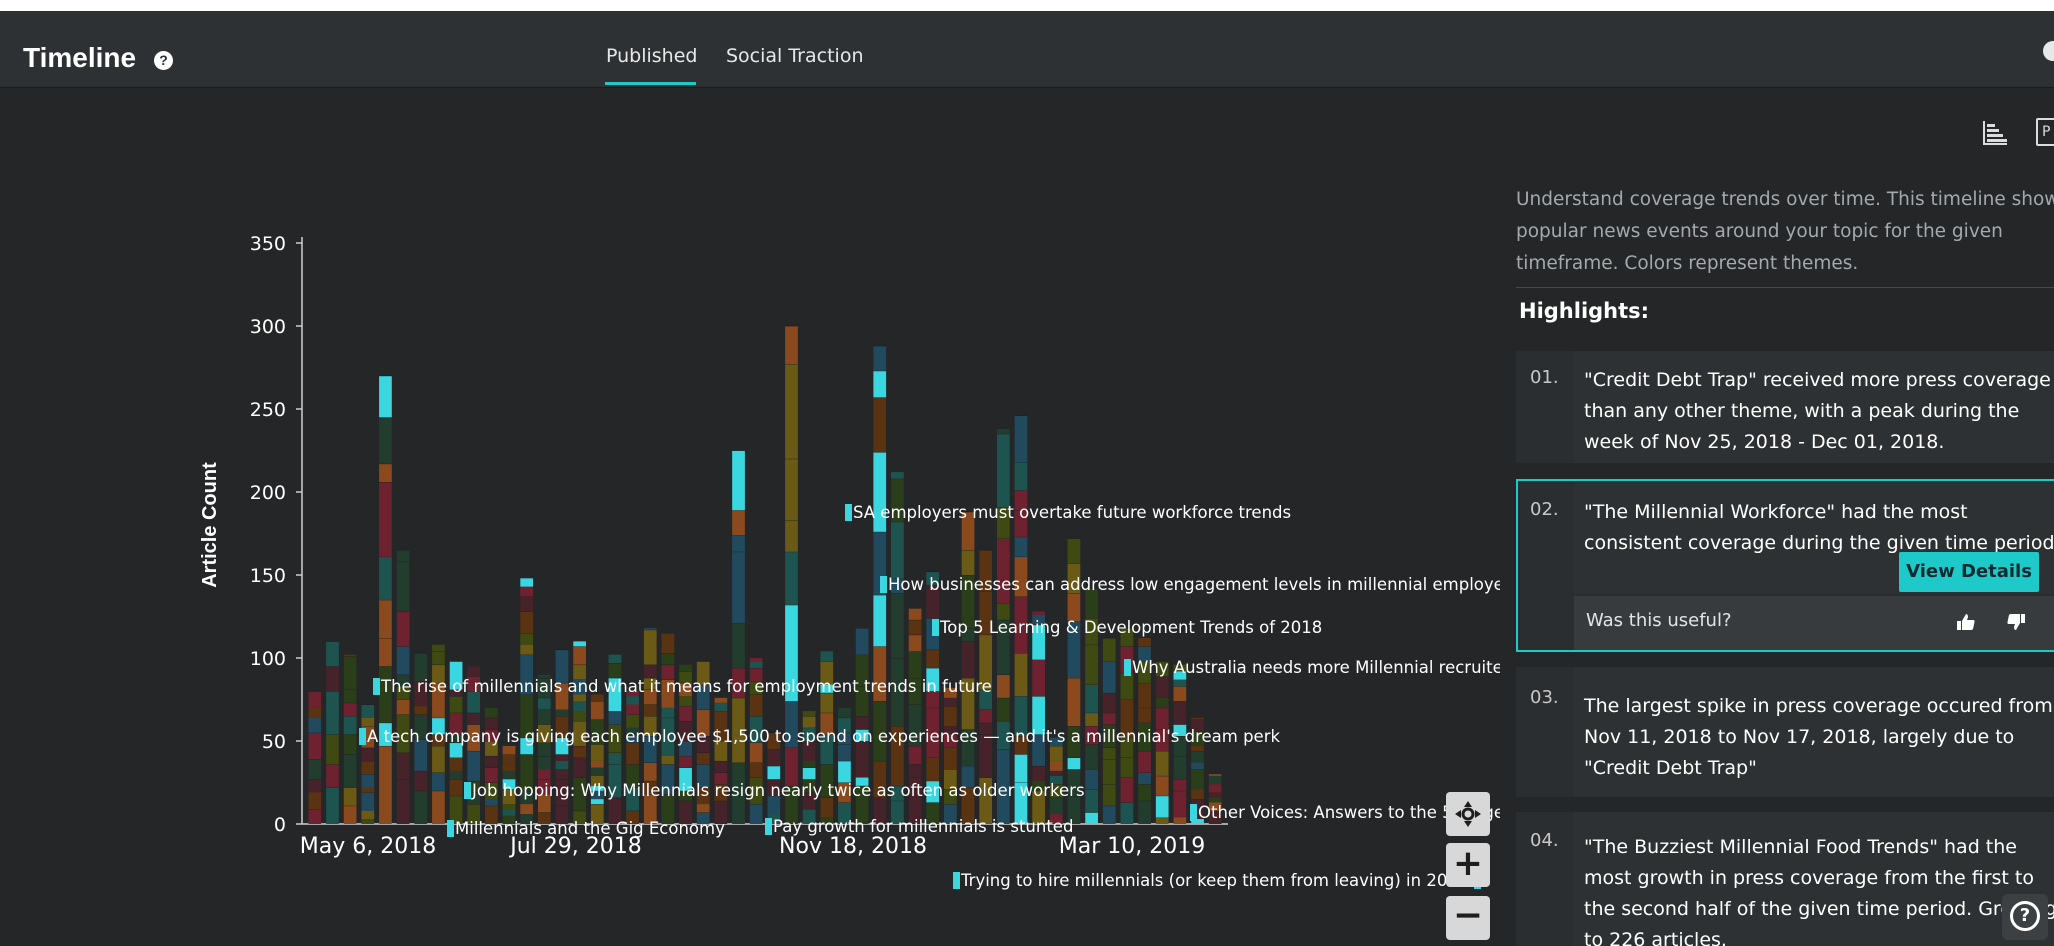 The height and width of the screenshot is (946, 2054). What do you see at coordinates (1969, 572) in the screenshot?
I see `view-details-button: View Details` at bounding box center [1969, 572].